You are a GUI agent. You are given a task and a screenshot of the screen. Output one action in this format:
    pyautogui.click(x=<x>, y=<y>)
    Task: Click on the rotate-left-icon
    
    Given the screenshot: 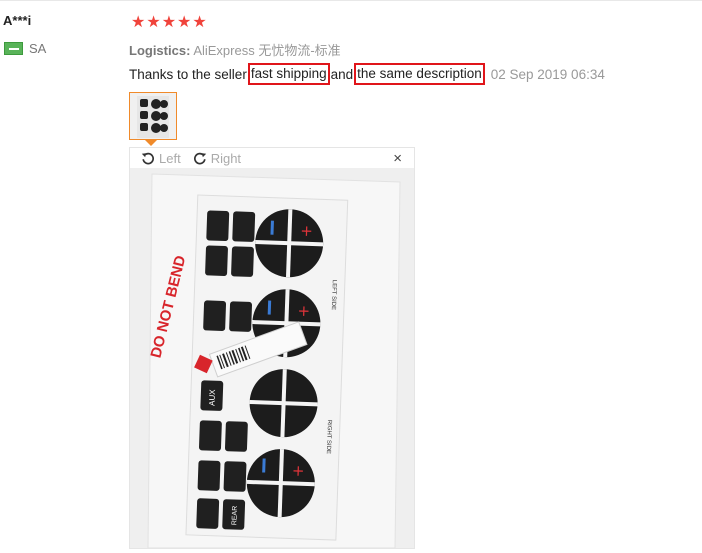 What is the action you would take?
    pyautogui.click(x=147, y=158)
    